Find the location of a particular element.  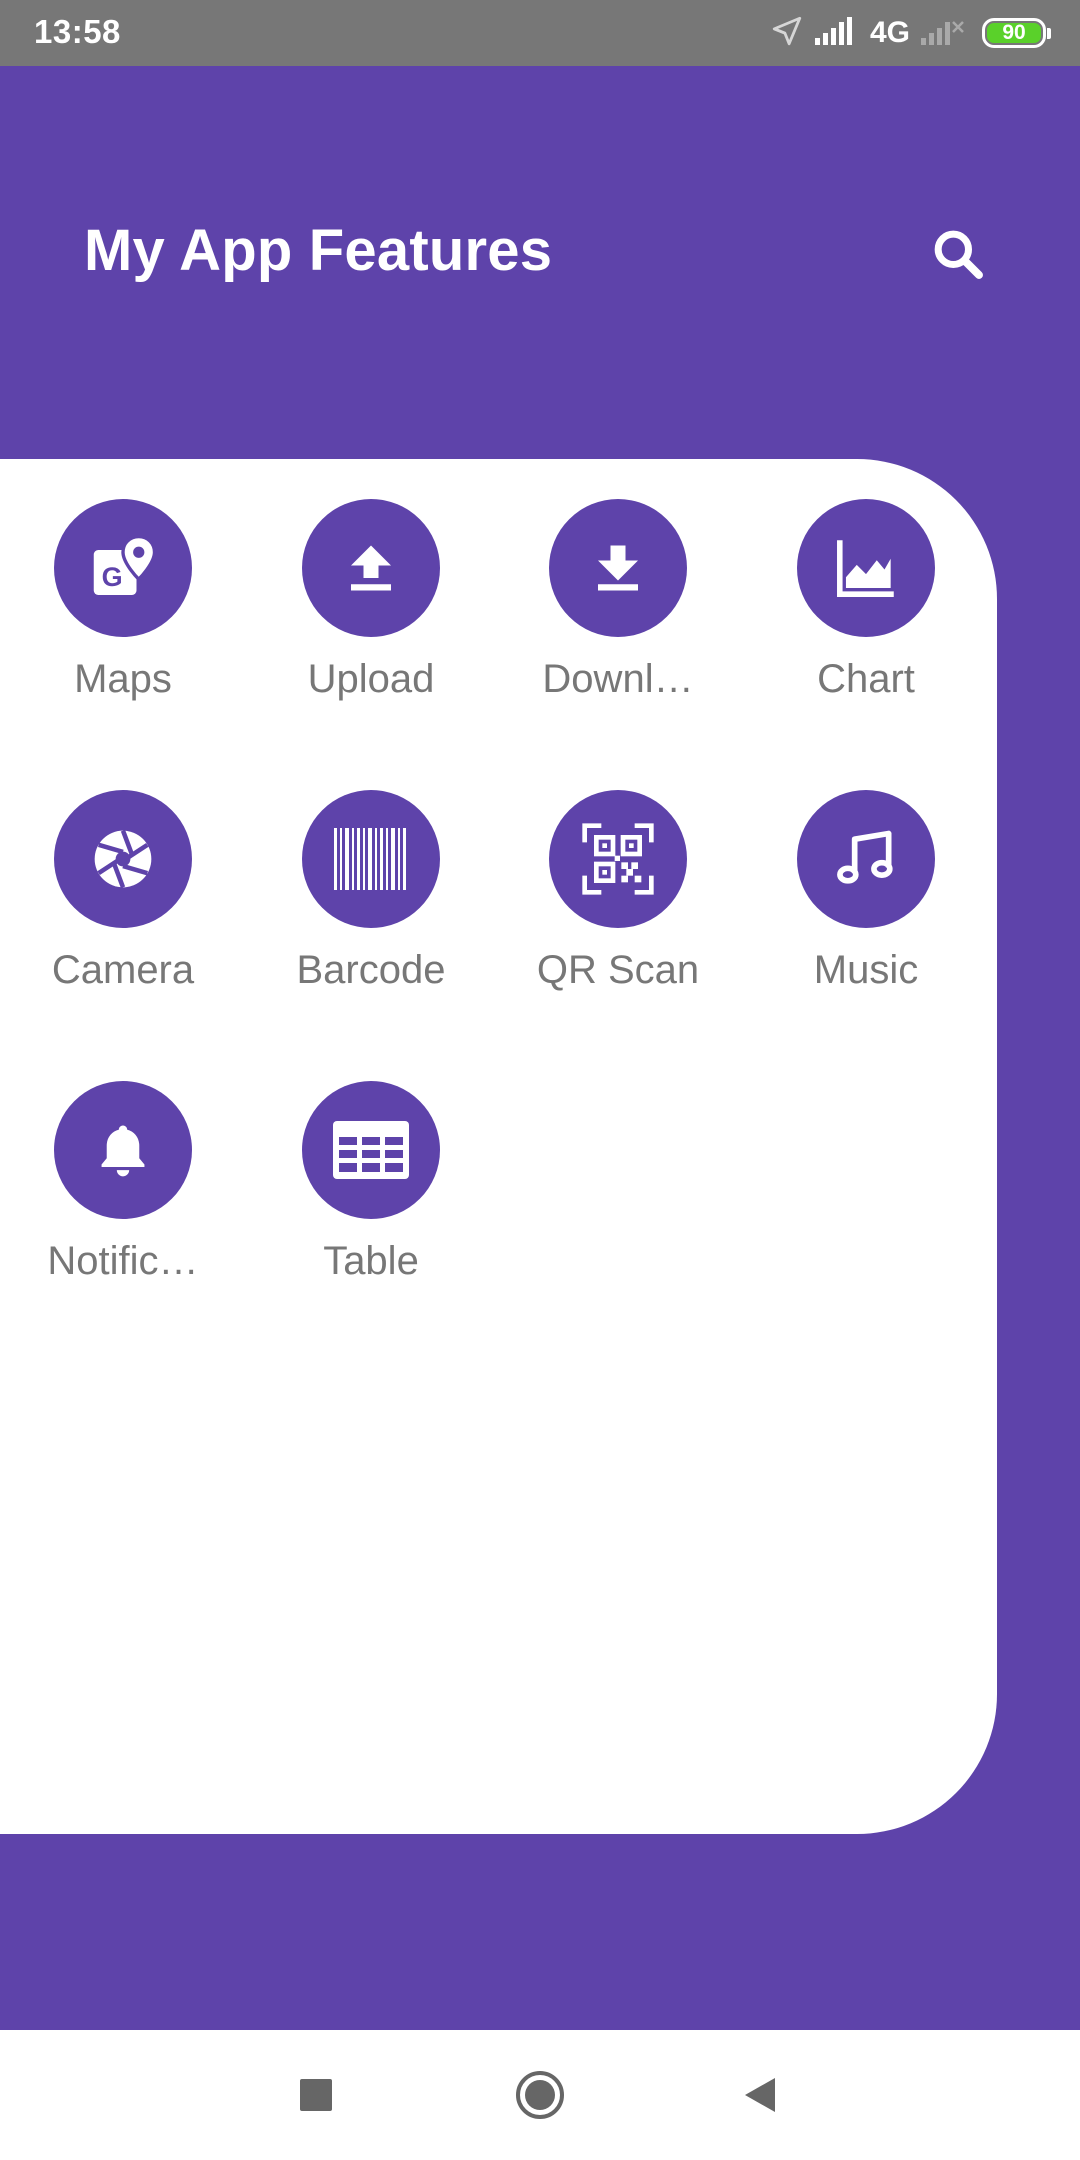

feature-qr-scan: QR Scan is located at coordinates (618, 891).